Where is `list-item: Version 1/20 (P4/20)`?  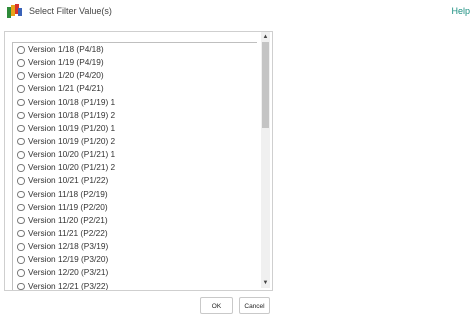
list-item: Version 1/20 (P4/20) is located at coordinates (135, 75).